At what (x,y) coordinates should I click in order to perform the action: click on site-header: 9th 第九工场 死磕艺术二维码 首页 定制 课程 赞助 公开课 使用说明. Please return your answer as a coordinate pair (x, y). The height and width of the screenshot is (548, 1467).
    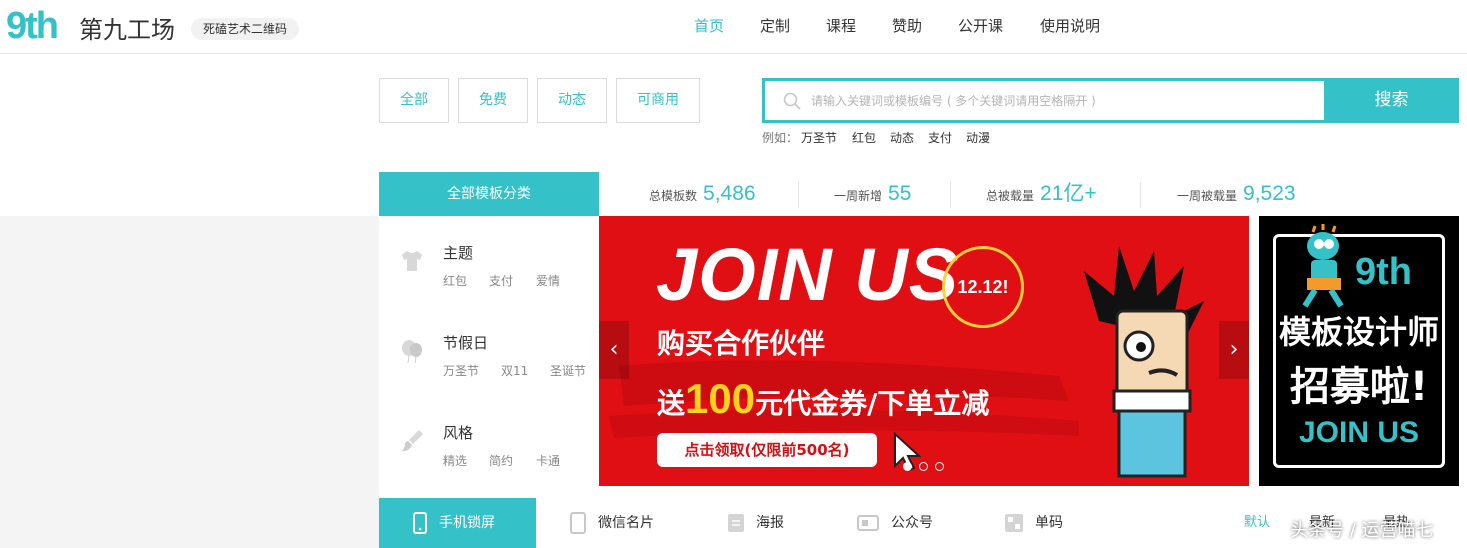
    Looking at the image, I should click on (733, 27).